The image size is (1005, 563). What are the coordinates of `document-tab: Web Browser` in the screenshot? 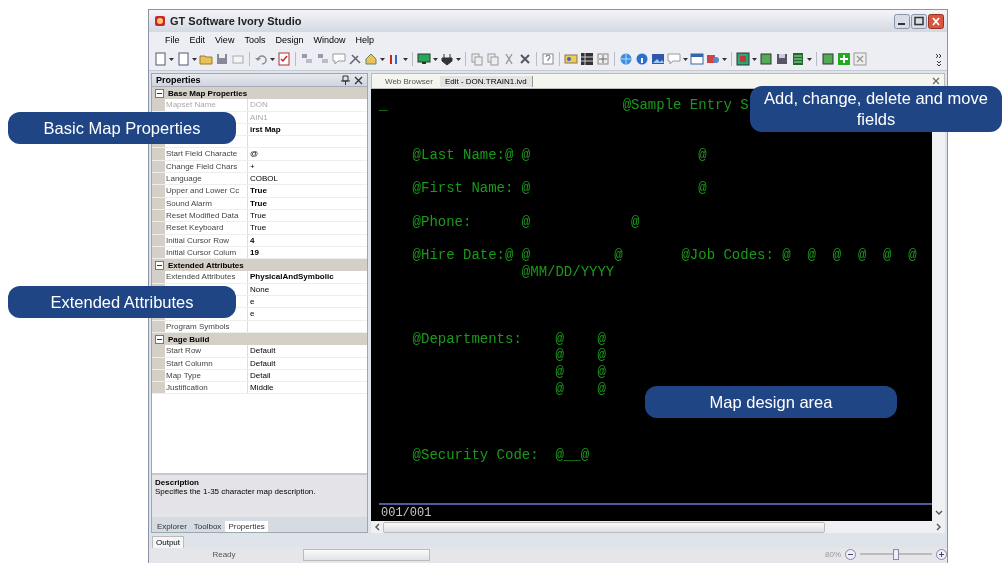 It's located at (409, 81).